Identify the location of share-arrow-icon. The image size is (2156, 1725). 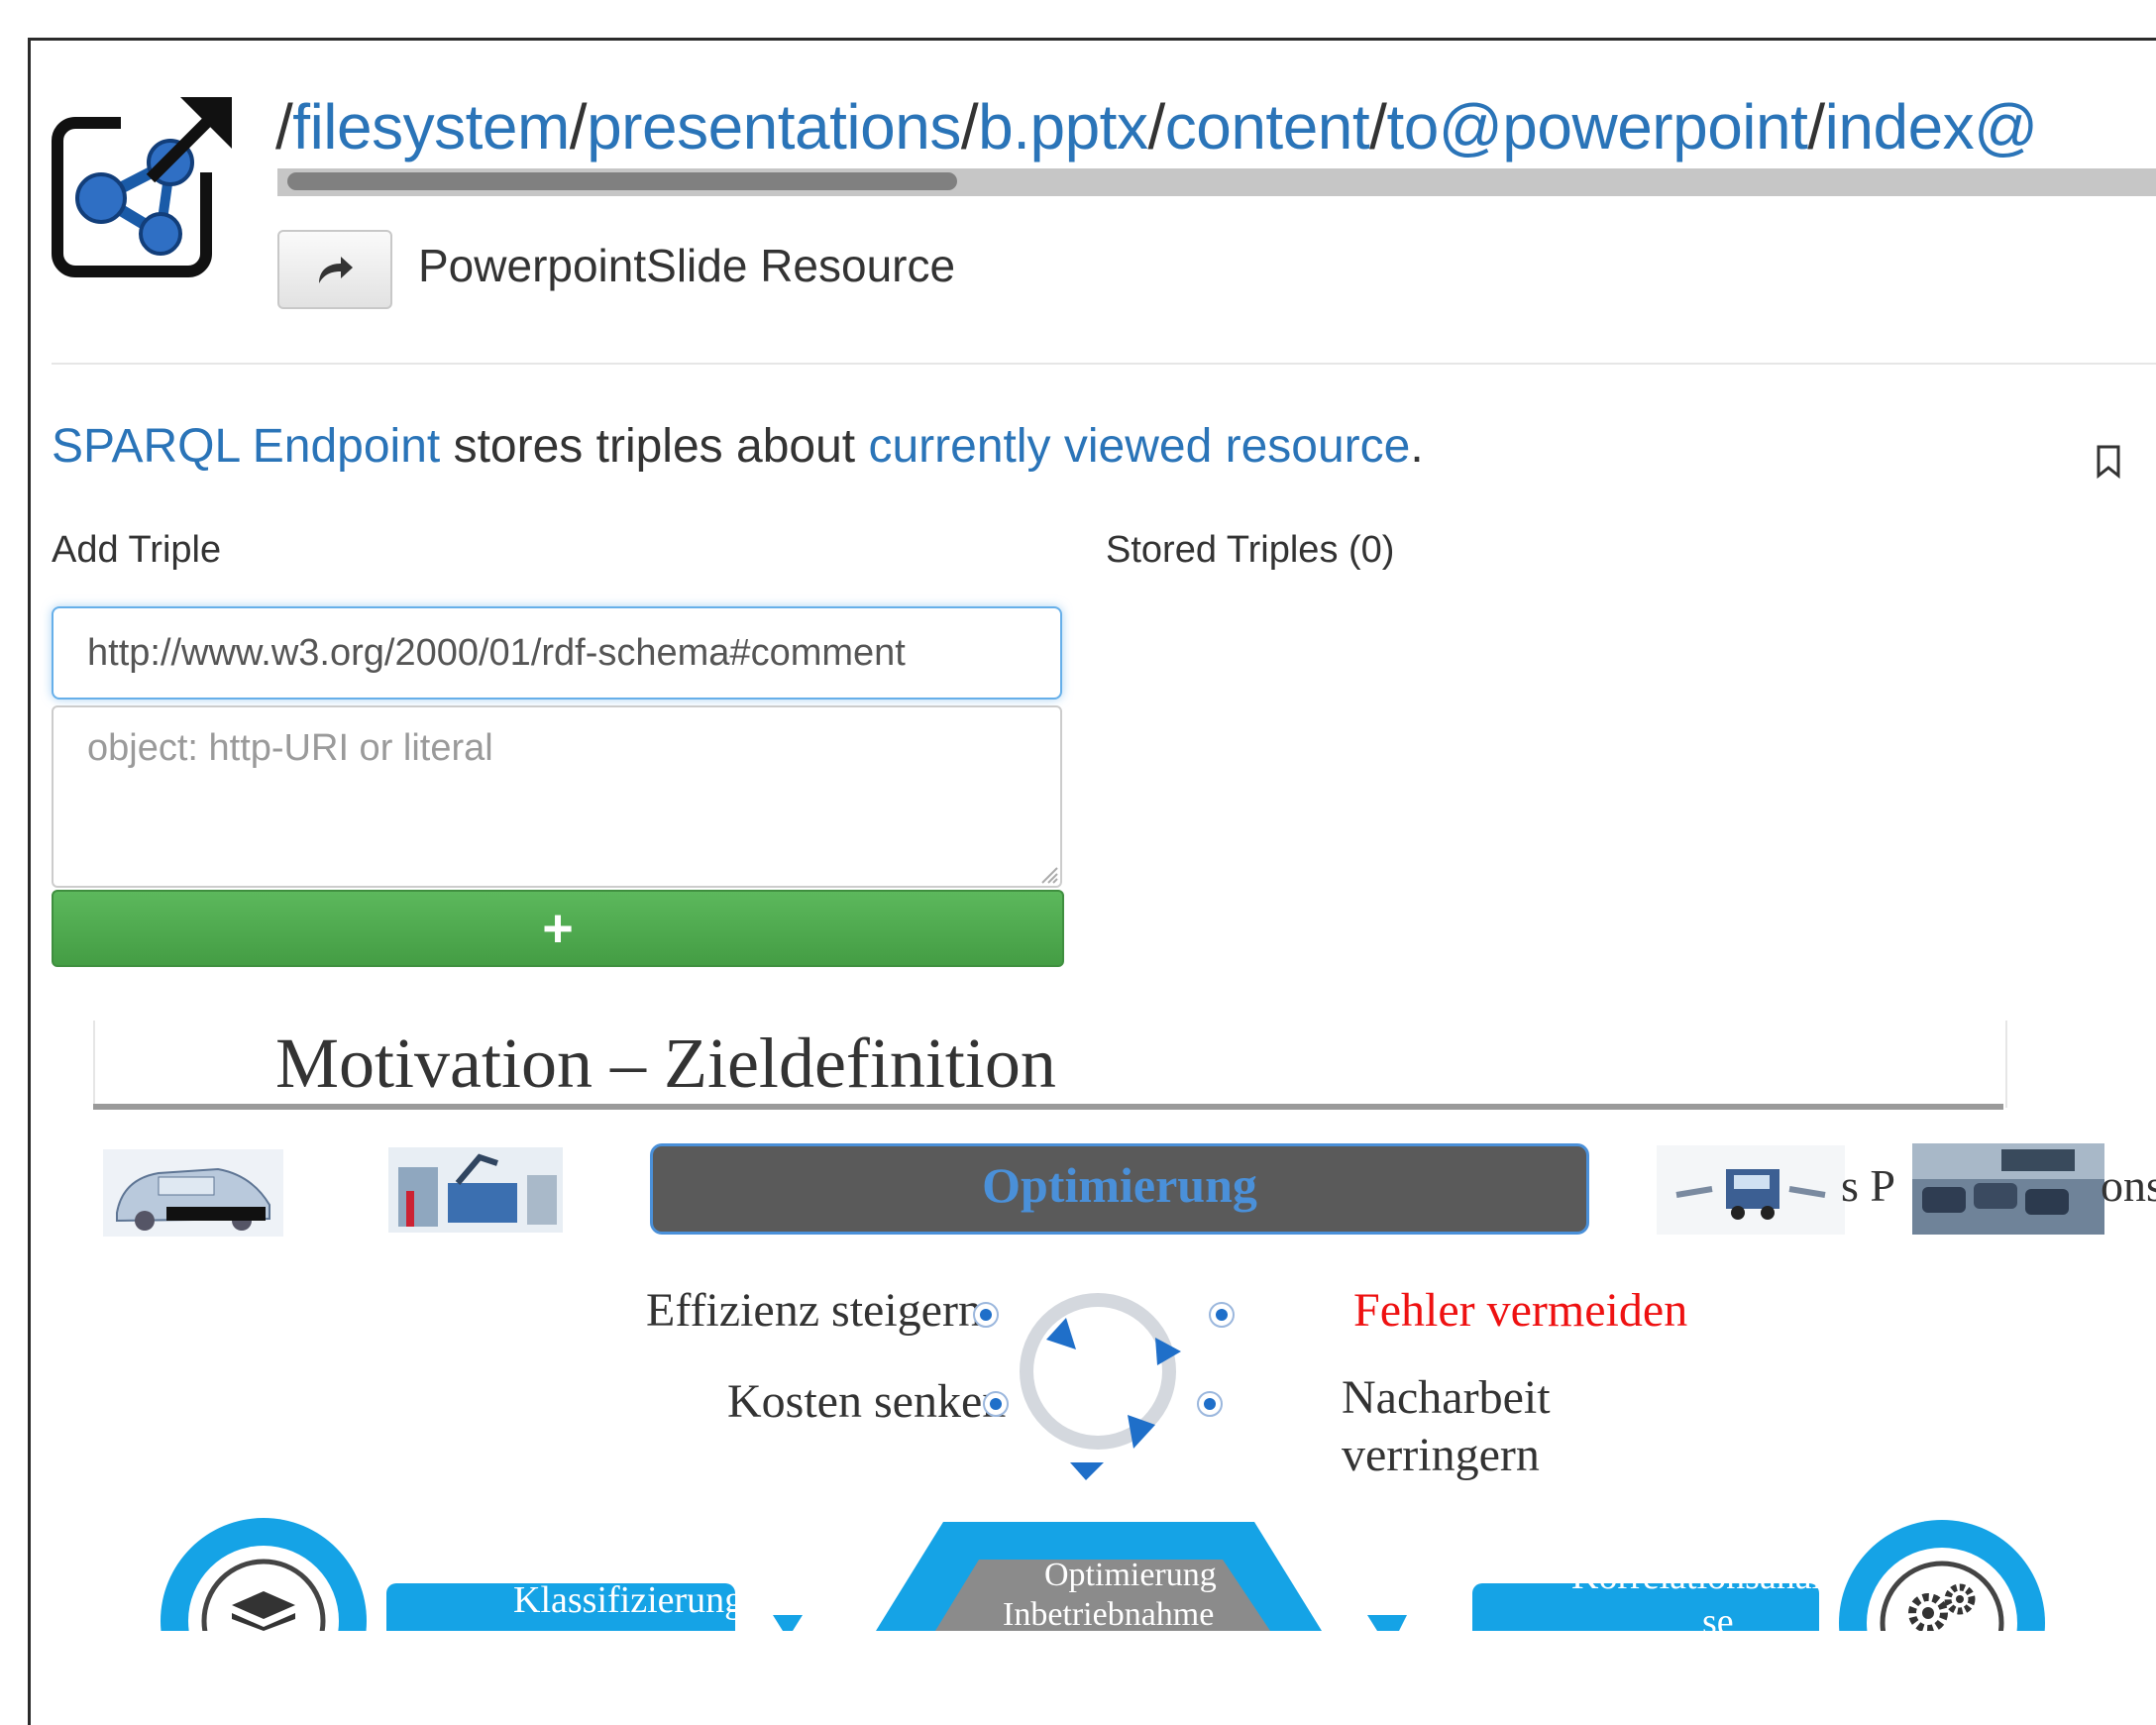
(336, 270).